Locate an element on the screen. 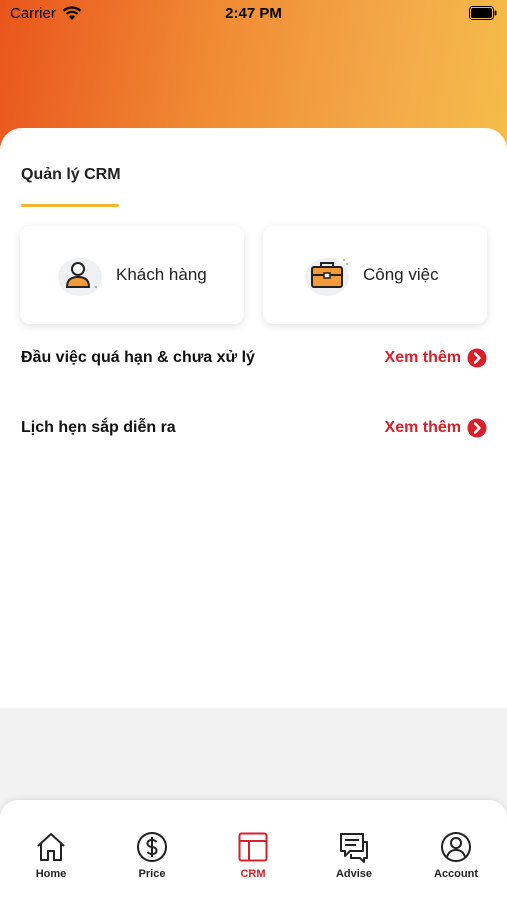  tab-account: Account is located at coordinates (456, 855).